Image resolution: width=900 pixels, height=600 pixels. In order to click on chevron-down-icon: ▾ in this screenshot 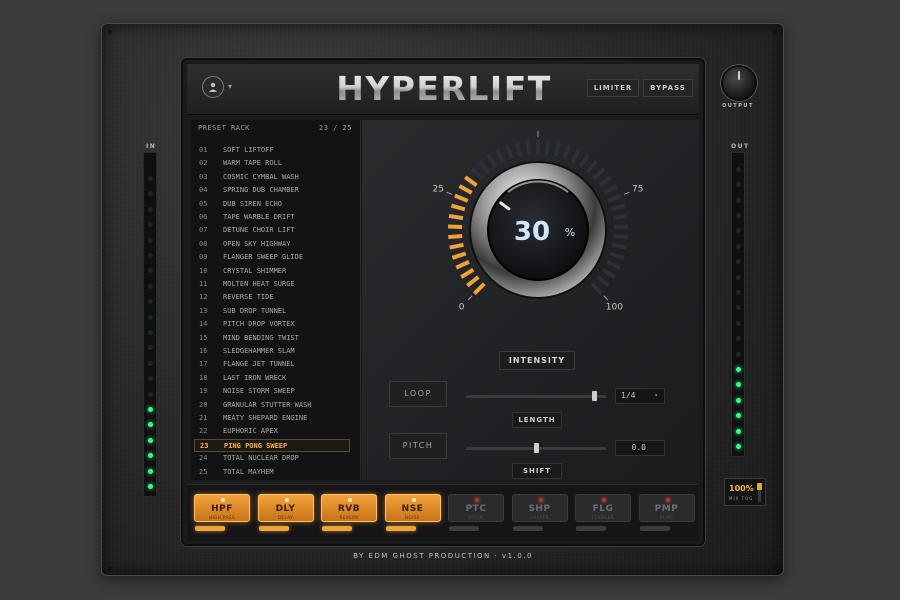, I will do `click(230, 86)`.